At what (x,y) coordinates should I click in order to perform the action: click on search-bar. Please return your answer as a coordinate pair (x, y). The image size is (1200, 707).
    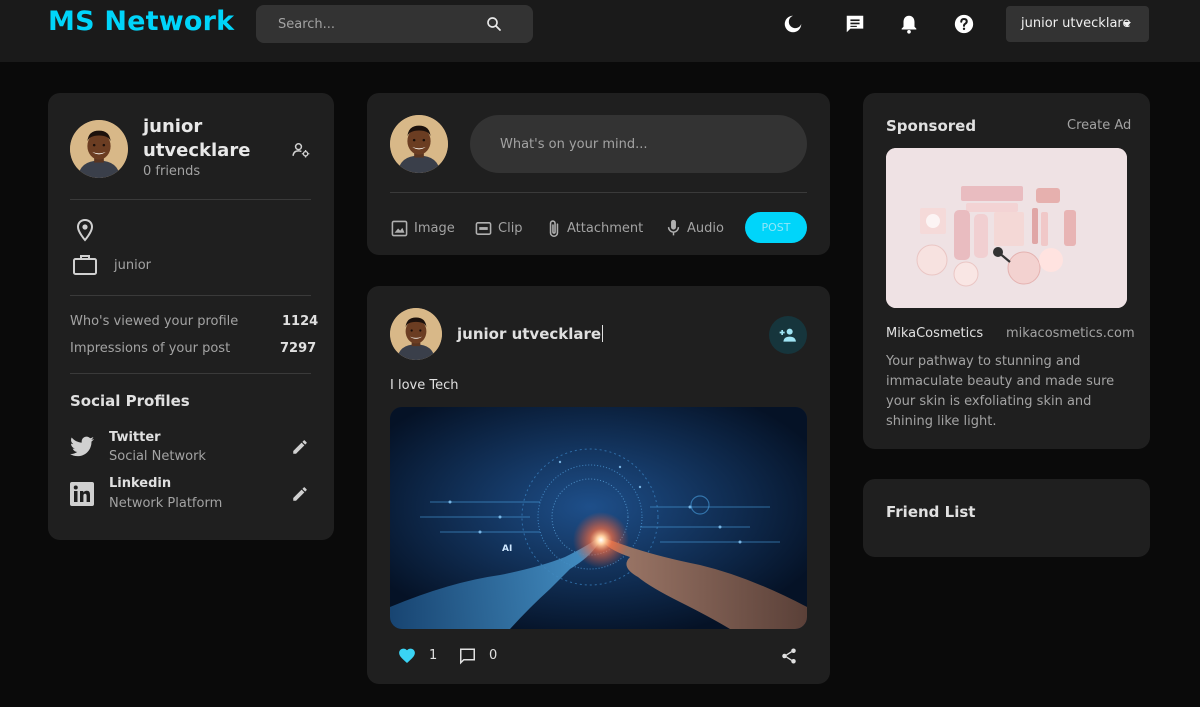
    Looking at the image, I should click on (394, 24).